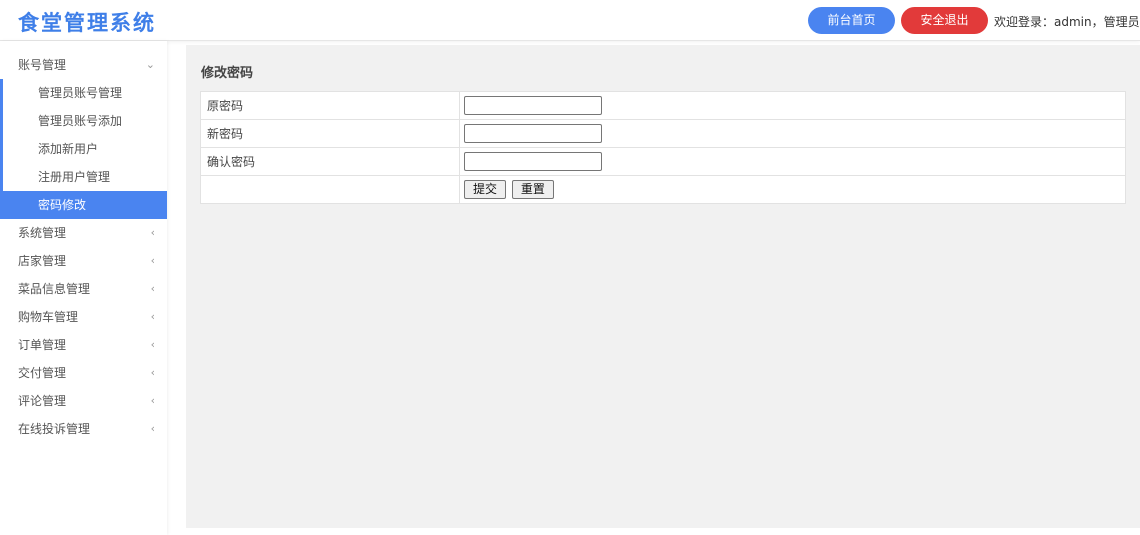 The height and width of the screenshot is (535, 1140). Describe the element at coordinates (330, 133) in the screenshot. I see `new-password-label: 新密码` at that location.